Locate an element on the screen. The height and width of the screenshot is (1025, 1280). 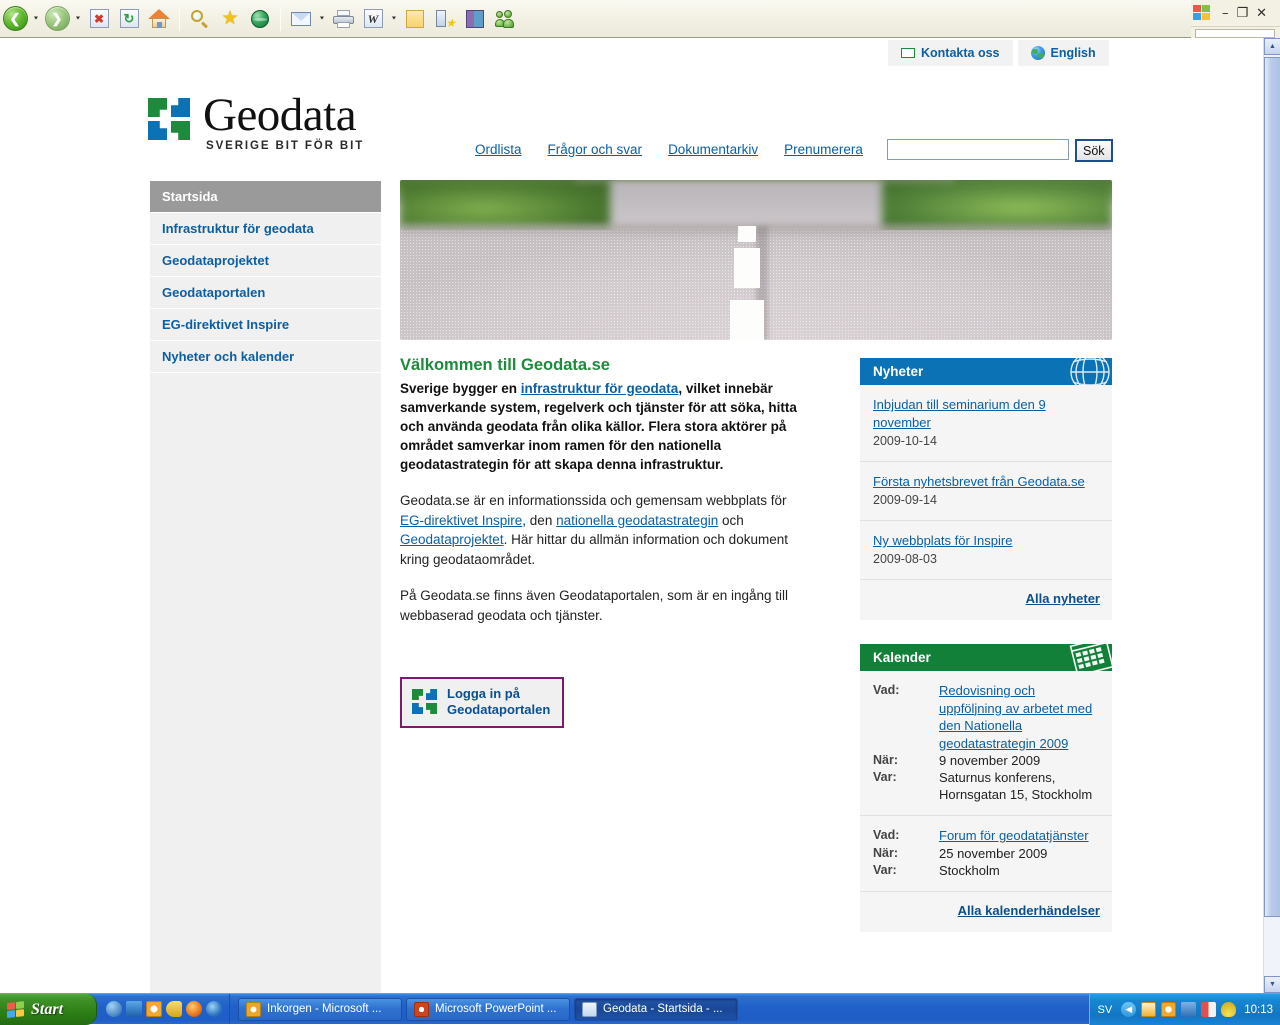
history-button is located at coordinates (260, 19).